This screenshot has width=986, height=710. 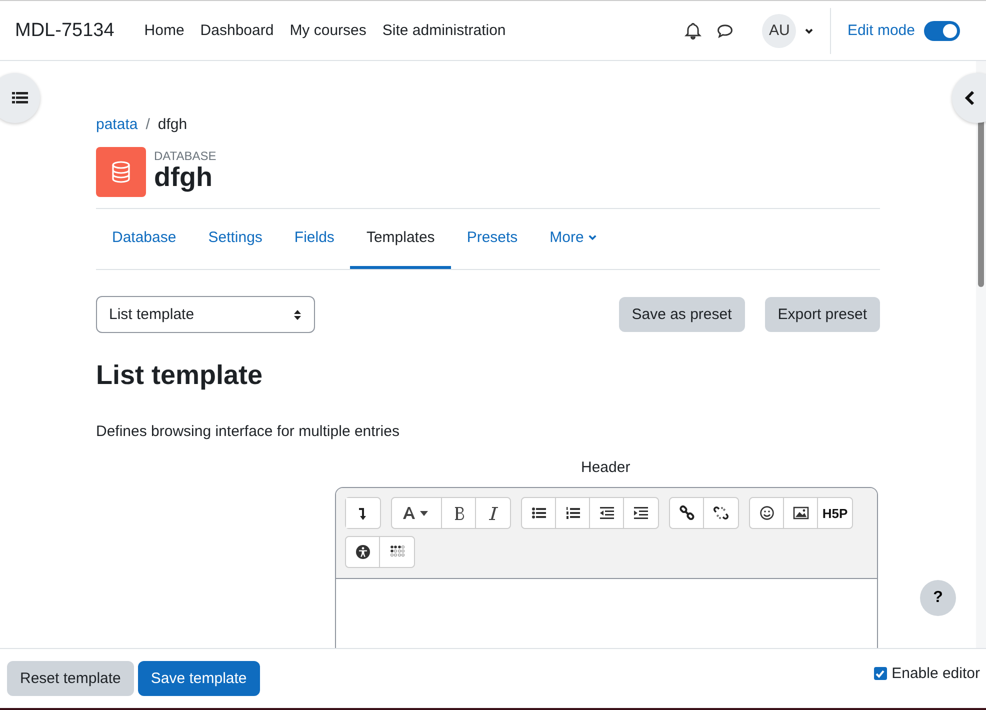 What do you see at coordinates (725, 31) in the screenshot?
I see `chat-bubble-icon` at bounding box center [725, 31].